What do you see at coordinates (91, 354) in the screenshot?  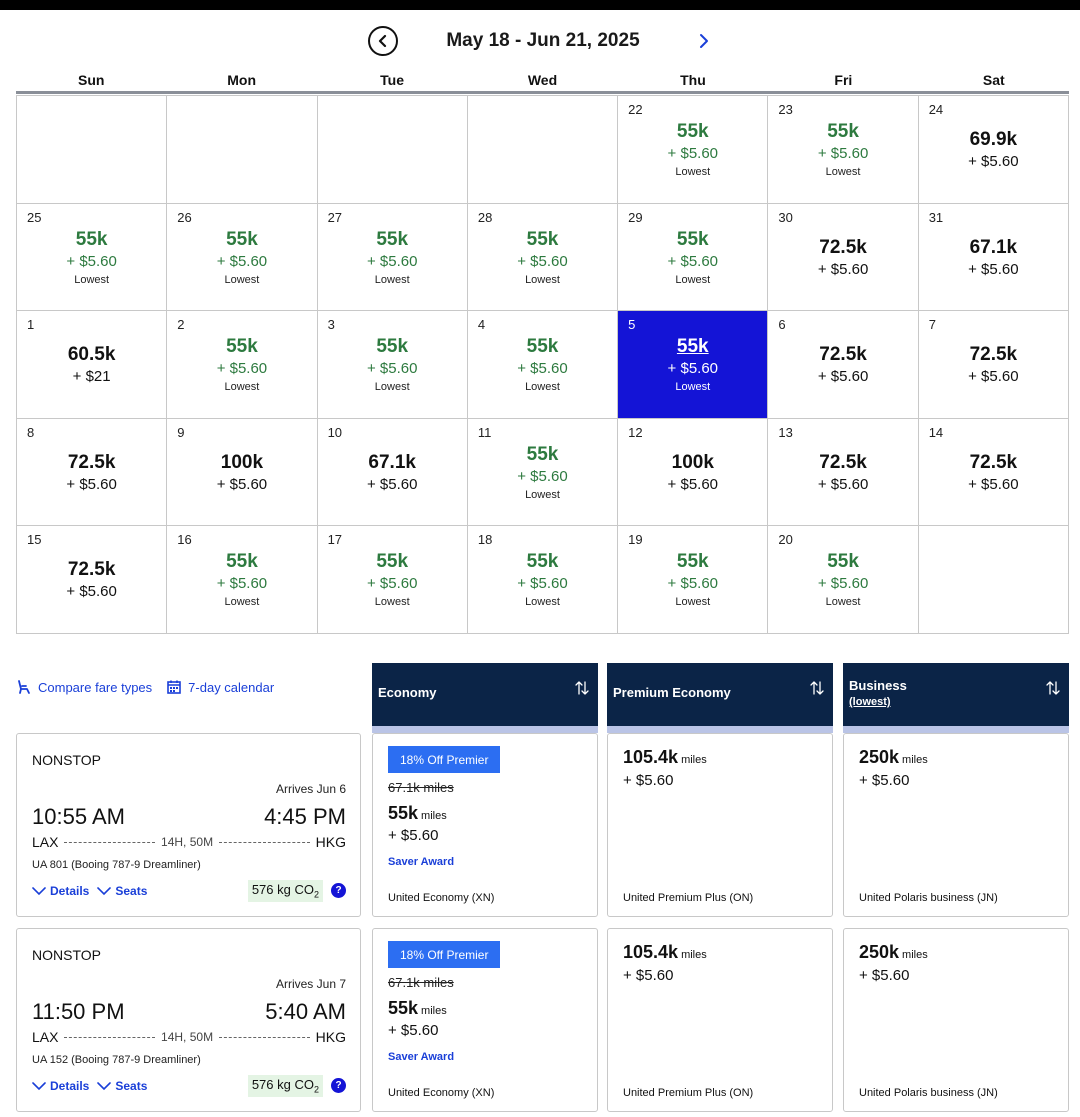 I see `day-miles: 60.5k` at bounding box center [91, 354].